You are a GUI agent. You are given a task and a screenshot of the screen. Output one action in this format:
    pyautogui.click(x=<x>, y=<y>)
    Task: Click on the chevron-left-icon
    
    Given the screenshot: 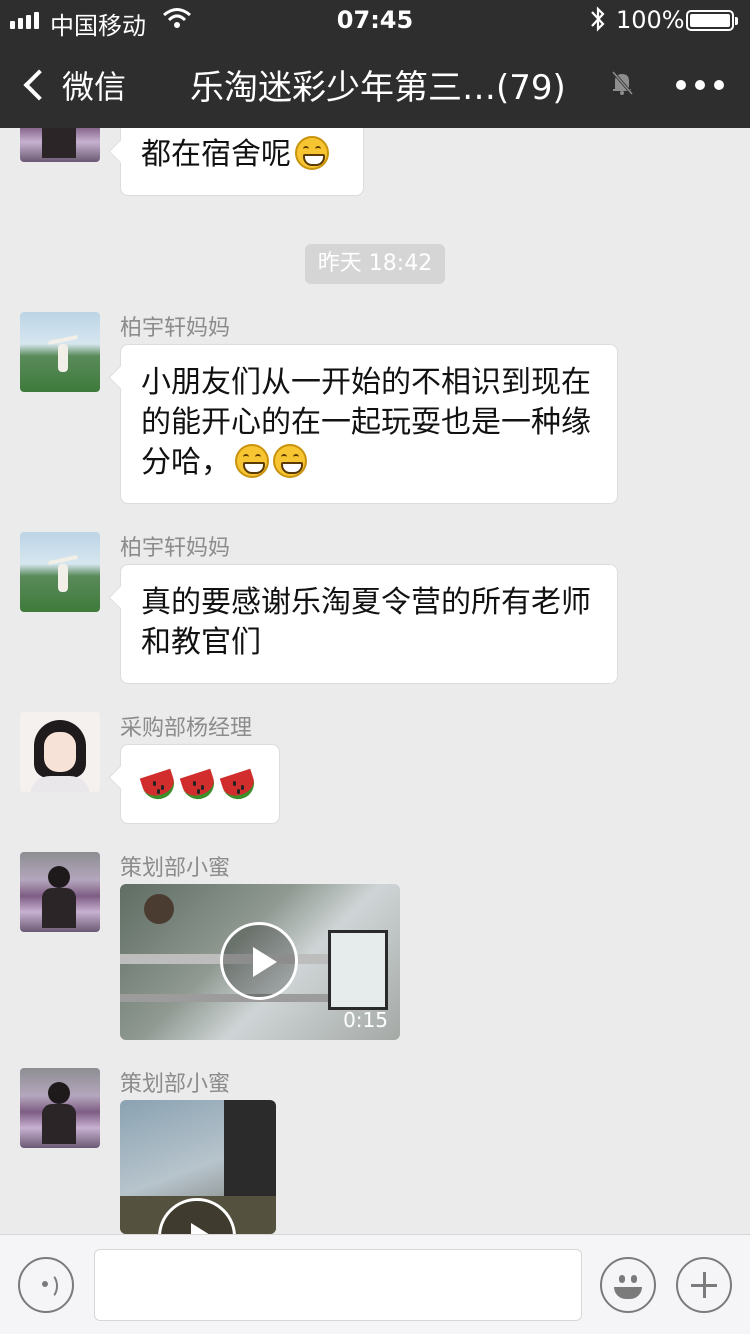 What is the action you would take?
    pyautogui.click(x=39, y=85)
    